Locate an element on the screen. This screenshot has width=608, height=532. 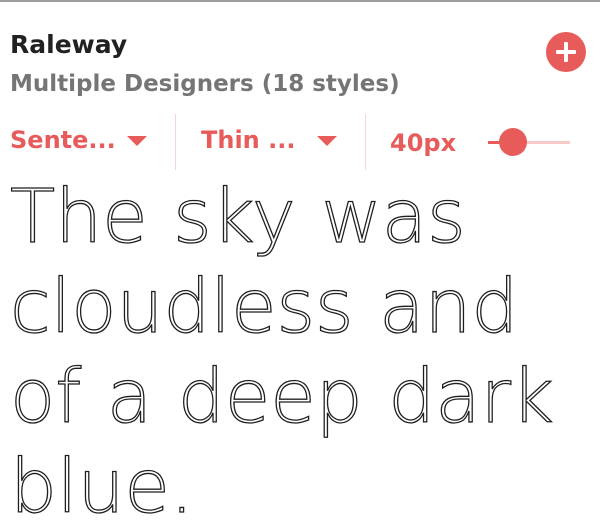
font-name: Raleway is located at coordinates (69, 44).